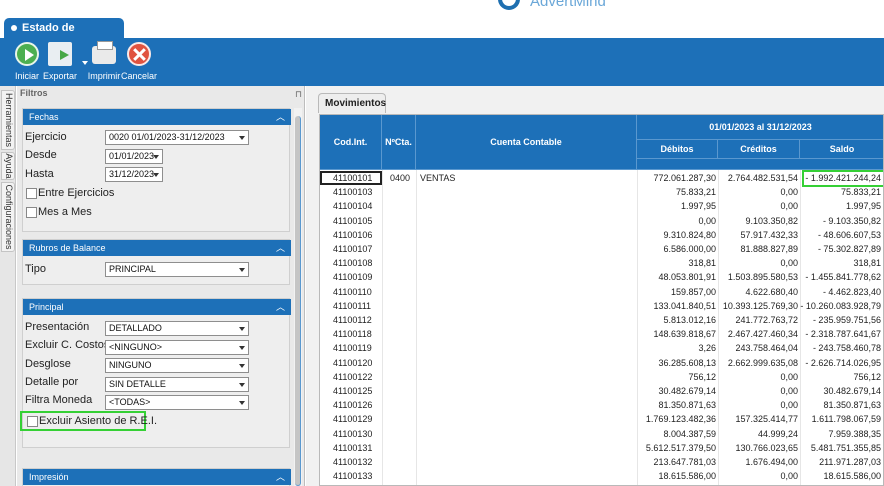  I want to click on ejercicio-select: 0020 01/01/2023-31/12/2023, so click(177, 137).